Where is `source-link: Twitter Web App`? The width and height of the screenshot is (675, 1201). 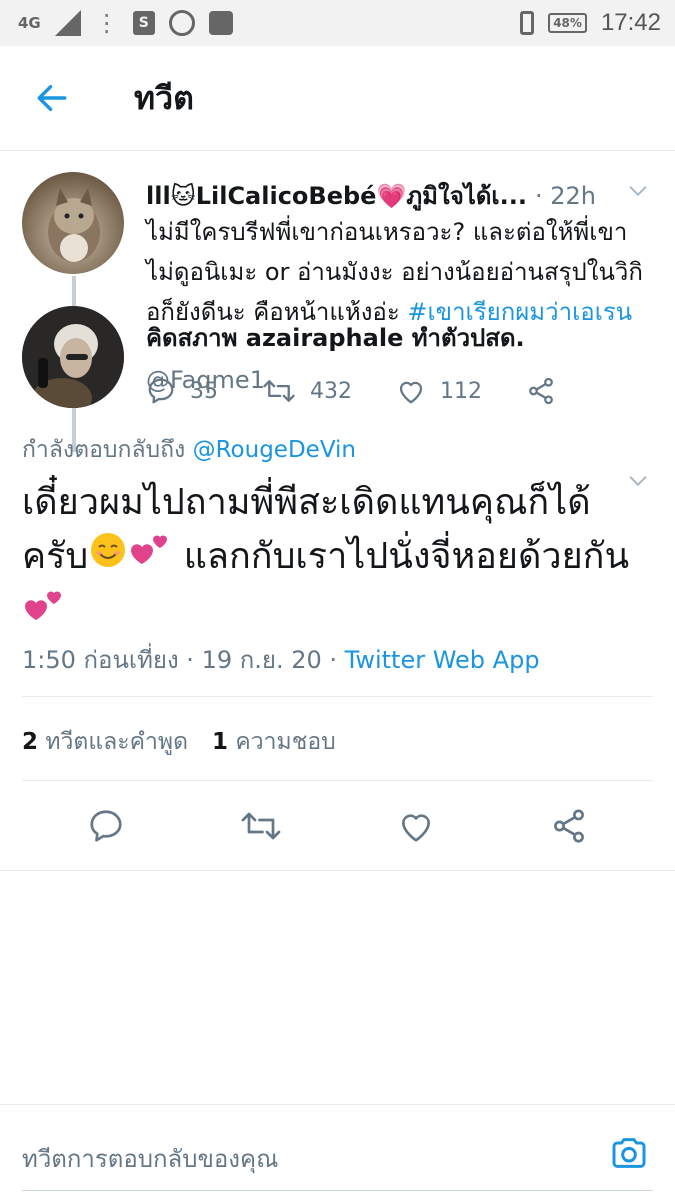
source-link: Twitter Web App is located at coordinates (442, 660).